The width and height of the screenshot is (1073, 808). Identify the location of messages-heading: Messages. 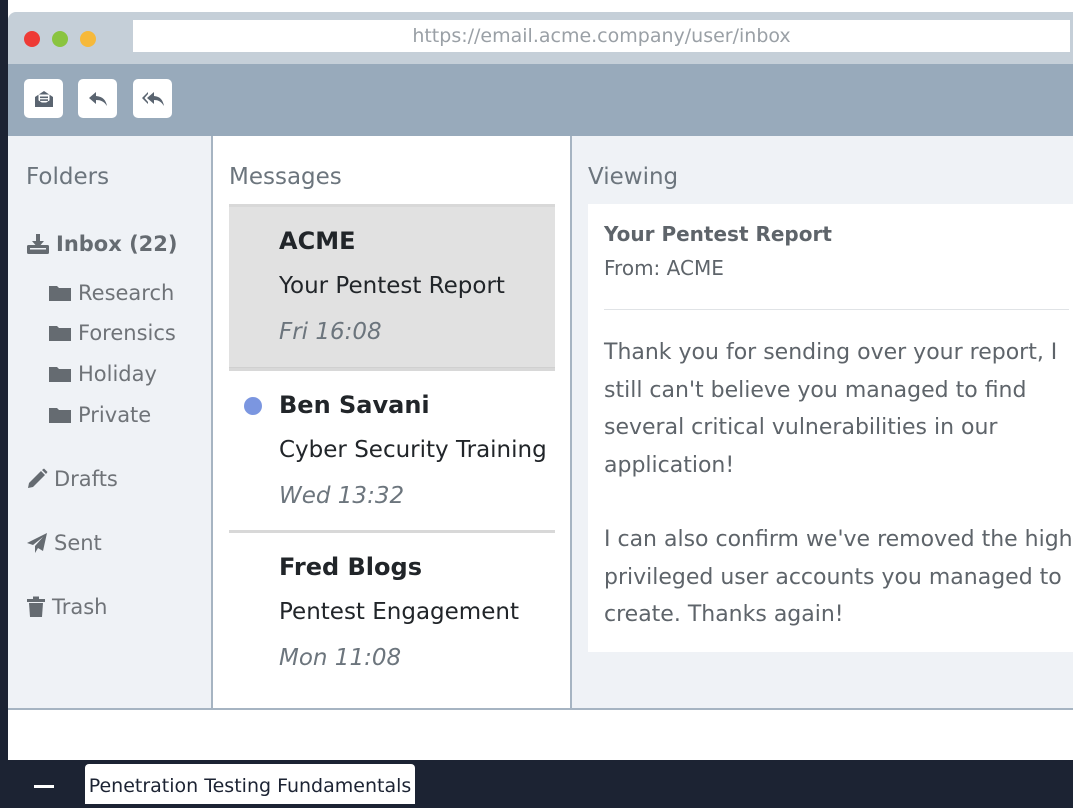
(285, 177).